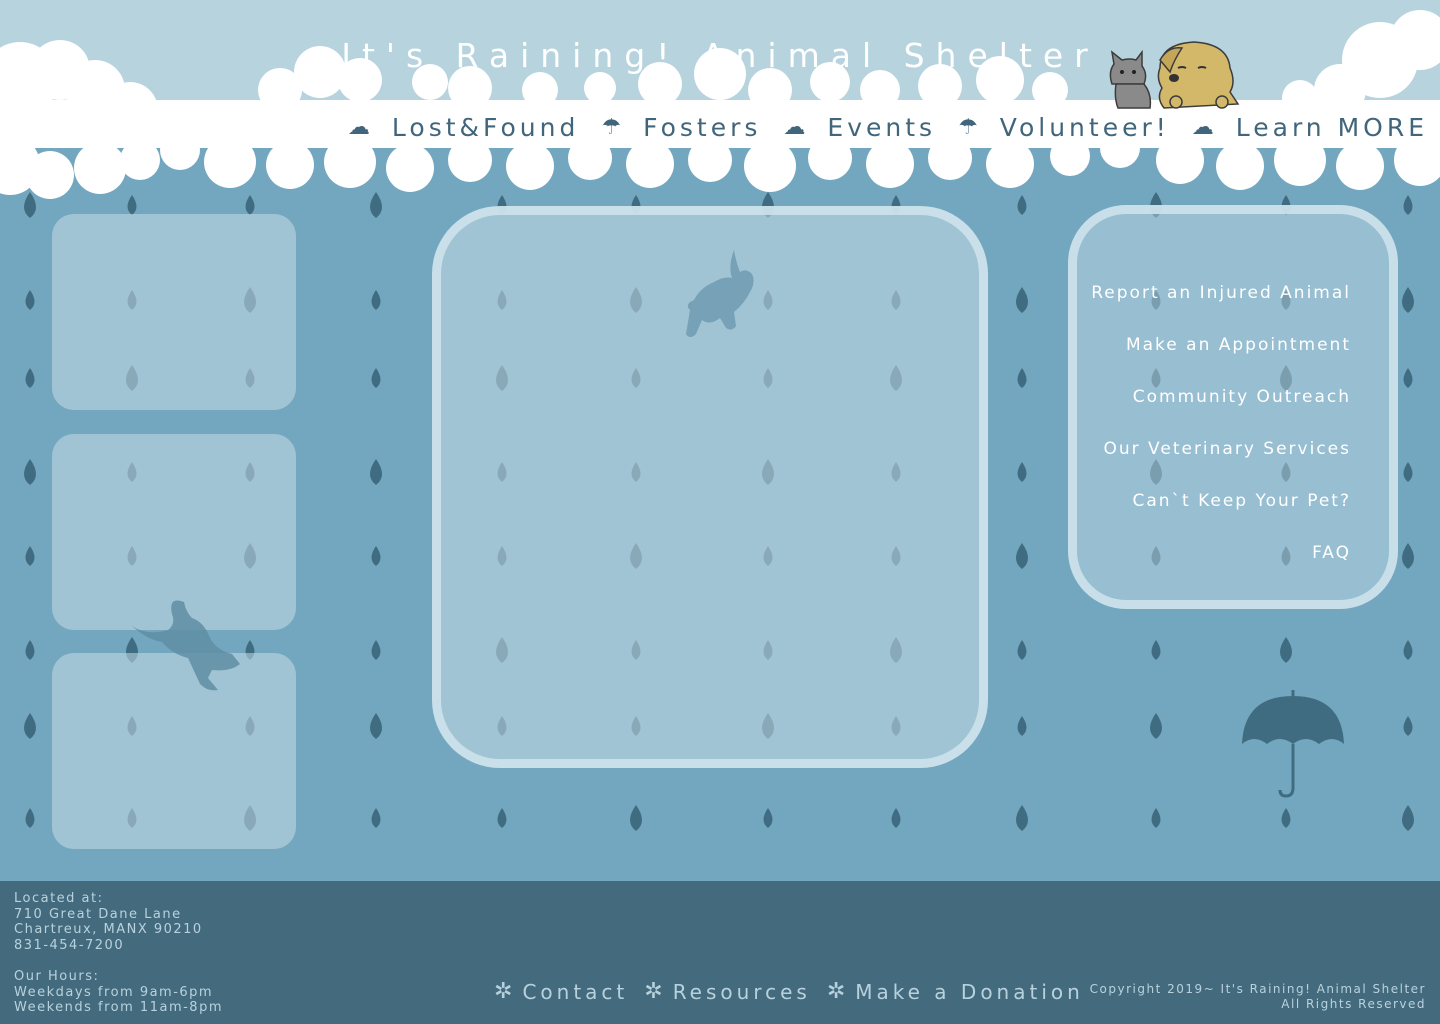 Image resolution: width=1440 pixels, height=1024 pixels. I want to click on cat-icon, so click(1130, 79).